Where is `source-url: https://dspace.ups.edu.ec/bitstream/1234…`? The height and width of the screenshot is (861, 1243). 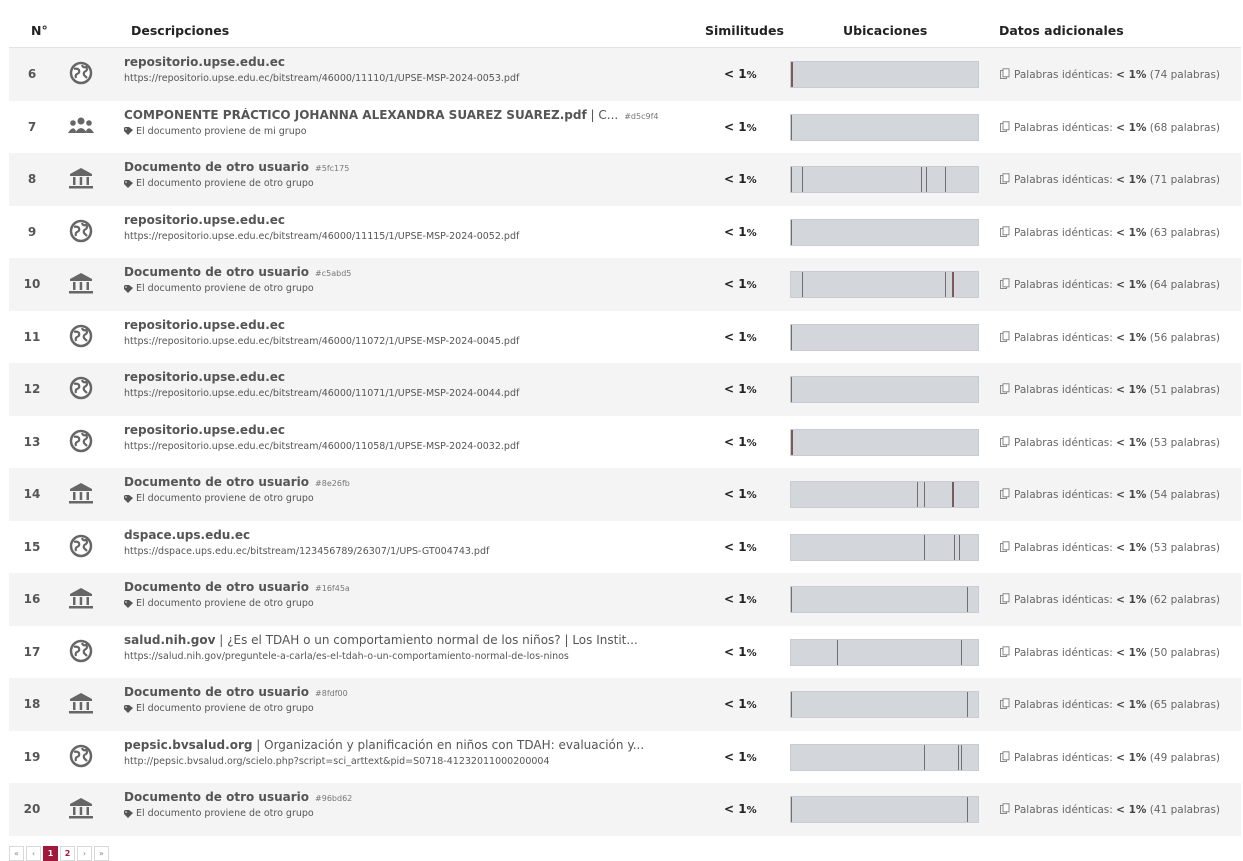 source-url: https://dspace.ups.edu.ec/bitstream/1234… is located at coordinates (306, 551).